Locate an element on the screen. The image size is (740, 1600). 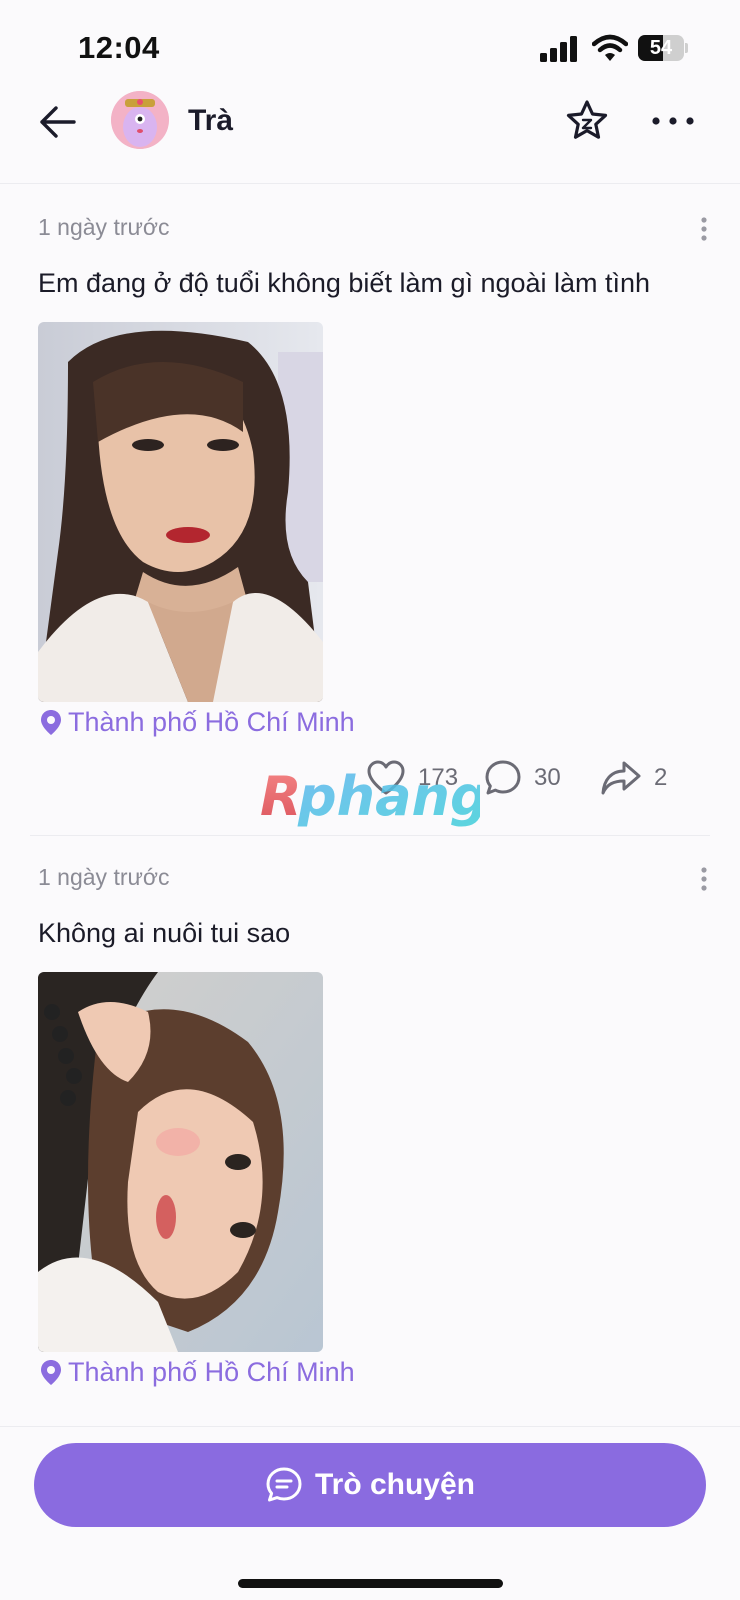
wifi-icon is located at coordinates (610, 47).